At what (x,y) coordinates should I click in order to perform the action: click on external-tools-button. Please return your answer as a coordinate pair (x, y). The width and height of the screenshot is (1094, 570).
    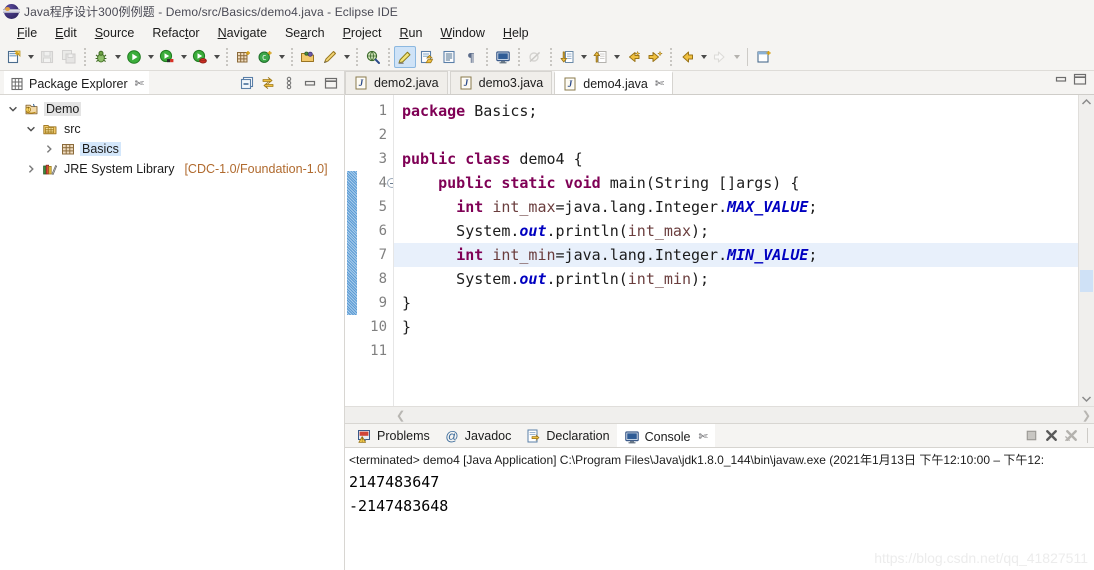
    Looking at the image, I should click on (200, 57).